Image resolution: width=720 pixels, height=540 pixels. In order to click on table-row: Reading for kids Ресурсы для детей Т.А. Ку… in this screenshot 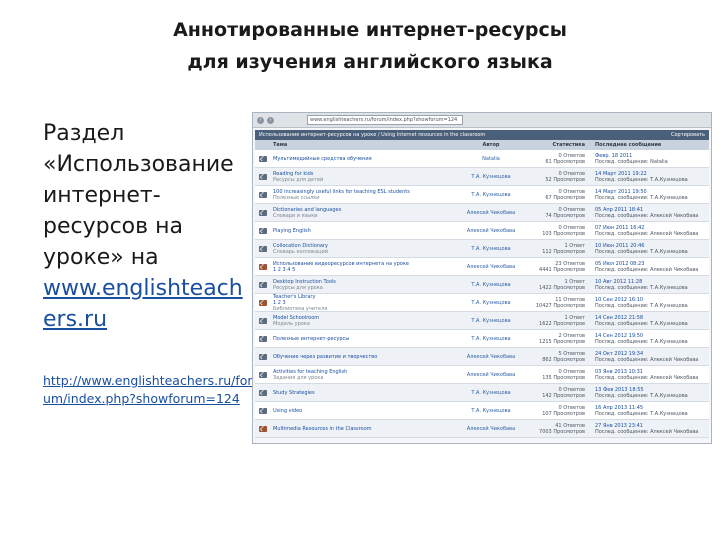, I will do `click(482, 177)`.